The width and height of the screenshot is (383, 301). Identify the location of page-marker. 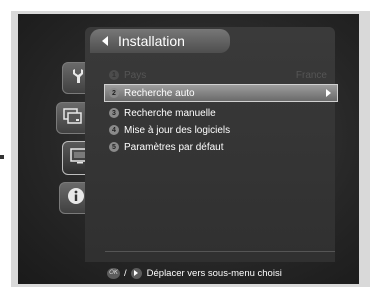
(2, 157).